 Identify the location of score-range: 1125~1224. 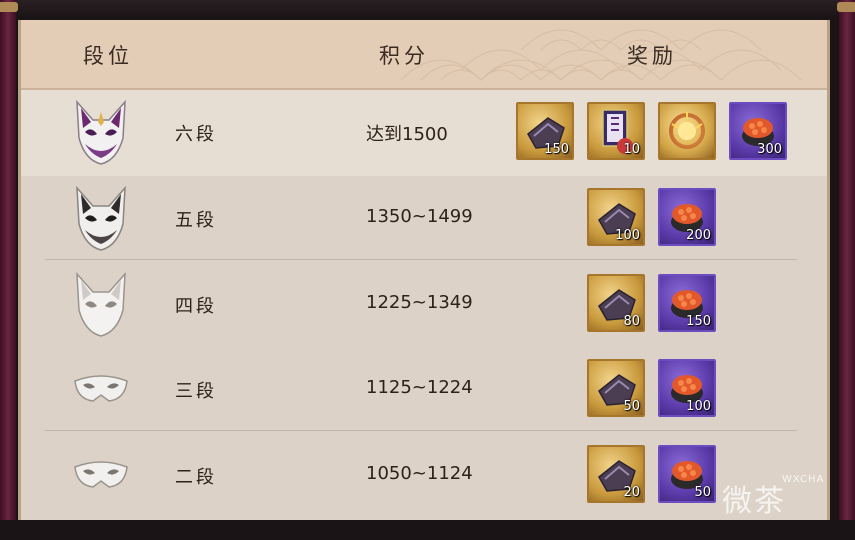
(419, 387).